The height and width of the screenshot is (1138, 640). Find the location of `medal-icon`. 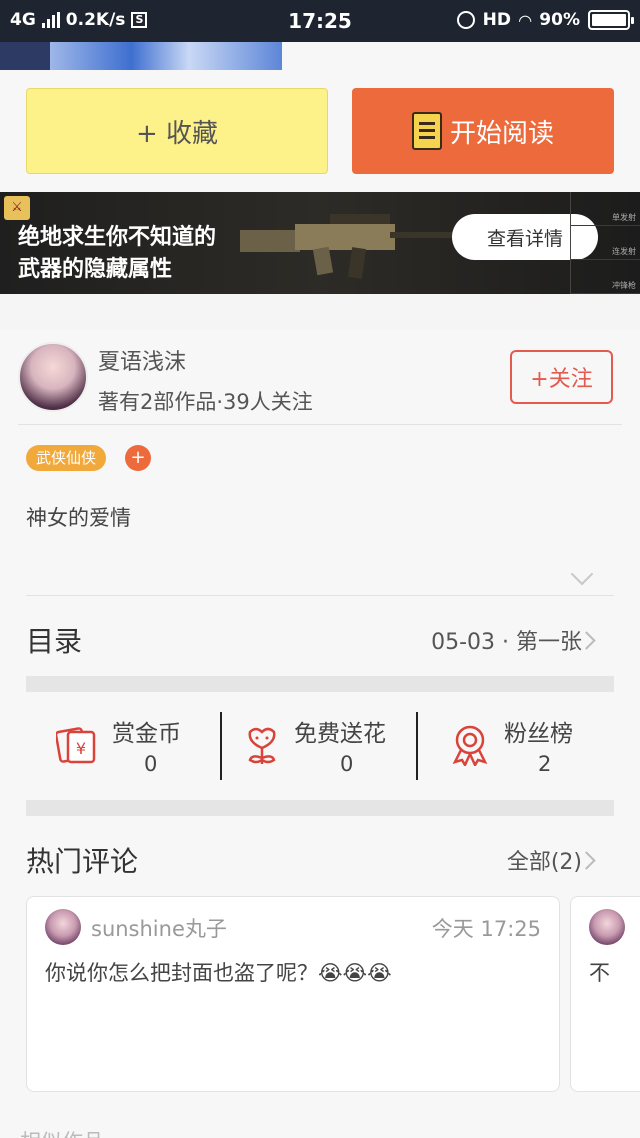

medal-icon is located at coordinates (470, 745).